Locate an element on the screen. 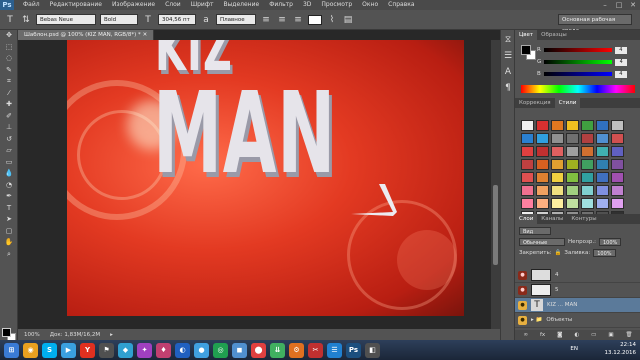 The height and width of the screenshot is (360, 640). minimize-icon: – is located at coordinates (605, 5).